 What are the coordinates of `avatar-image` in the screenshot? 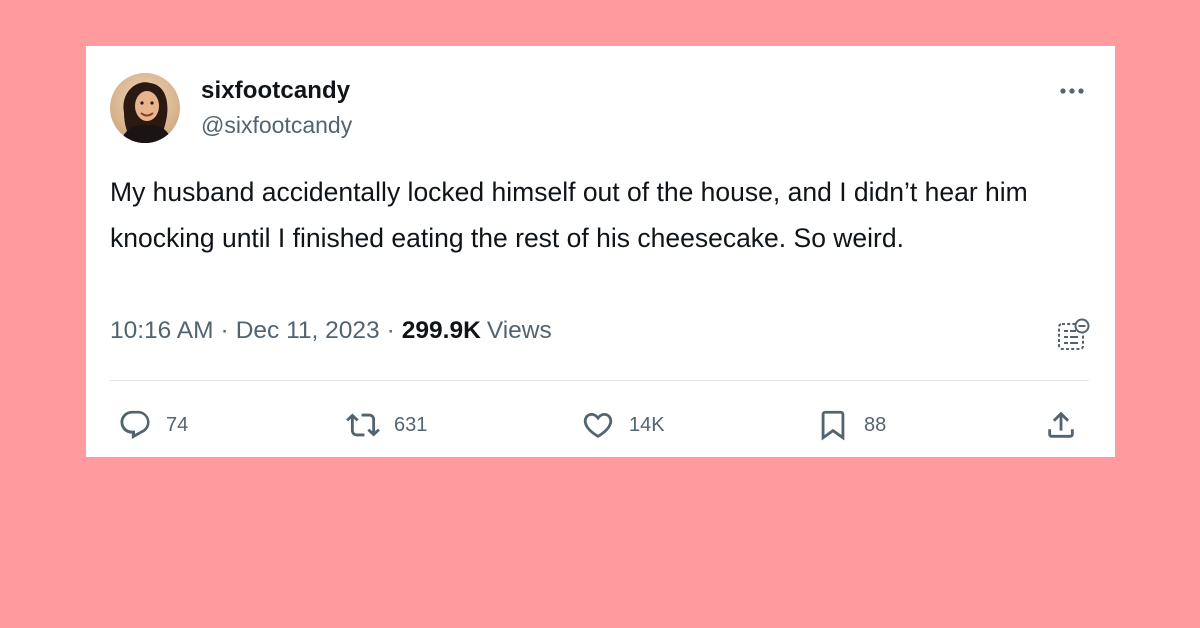 It's located at (145, 108).